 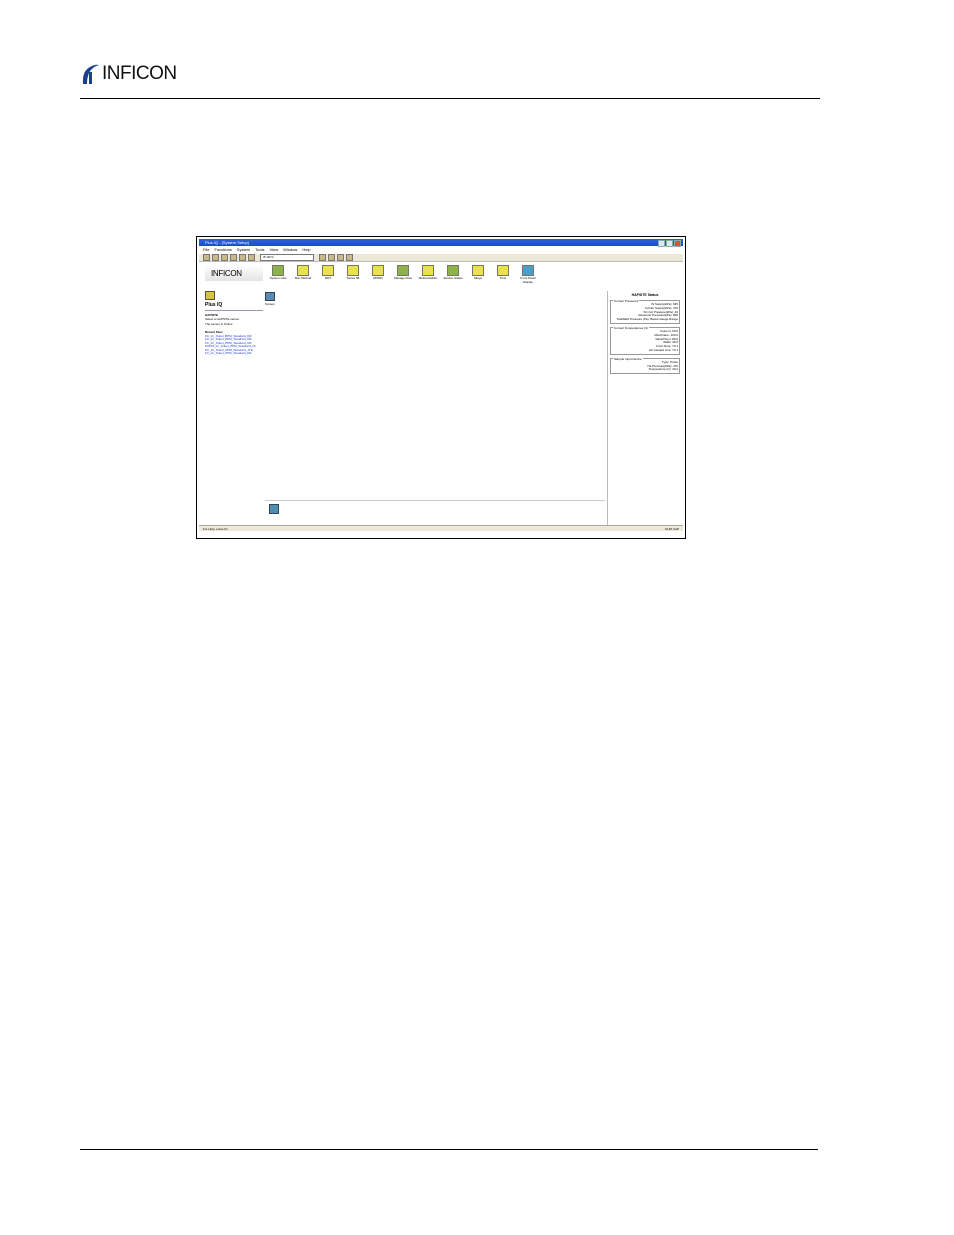 I want to click on inner-inficon-logo: INFICON, so click(x=234, y=273).